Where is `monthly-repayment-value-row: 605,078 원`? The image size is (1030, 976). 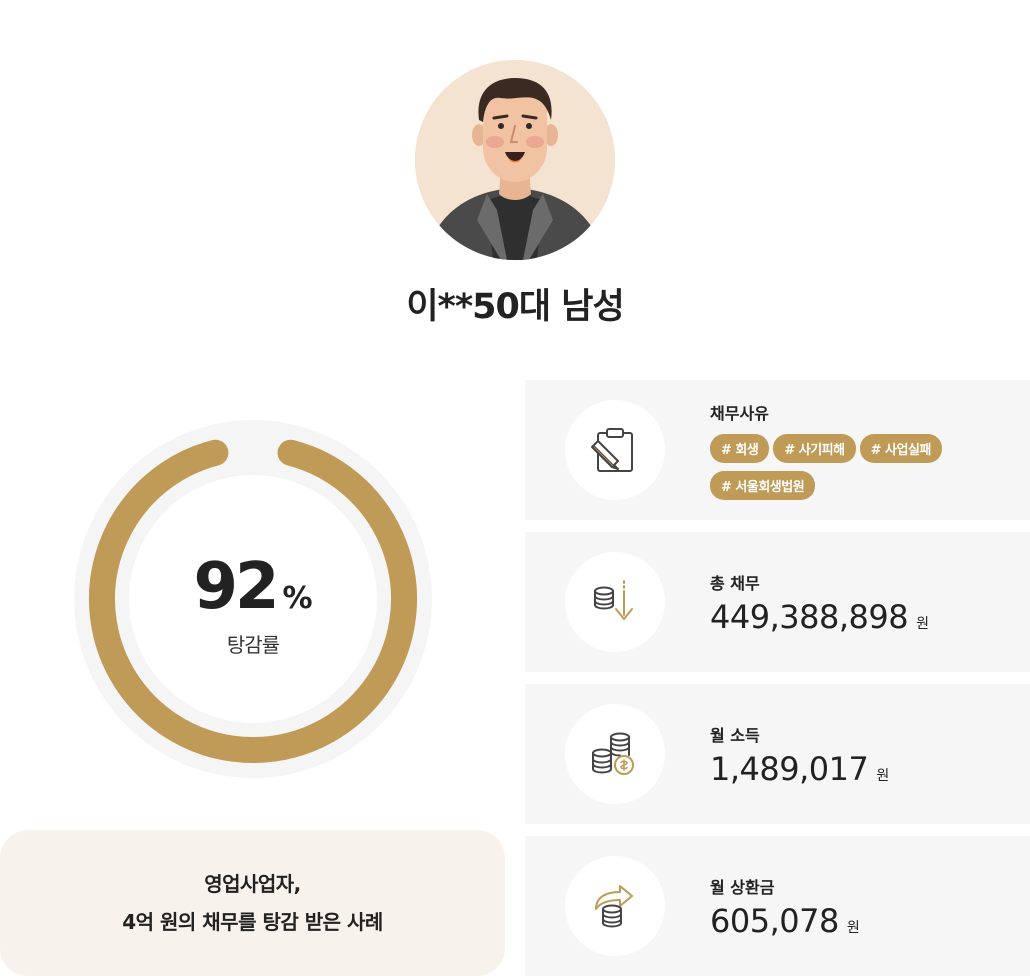 monthly-repayment-value-row: 605,078 원 is located at coordinates (785, 921).